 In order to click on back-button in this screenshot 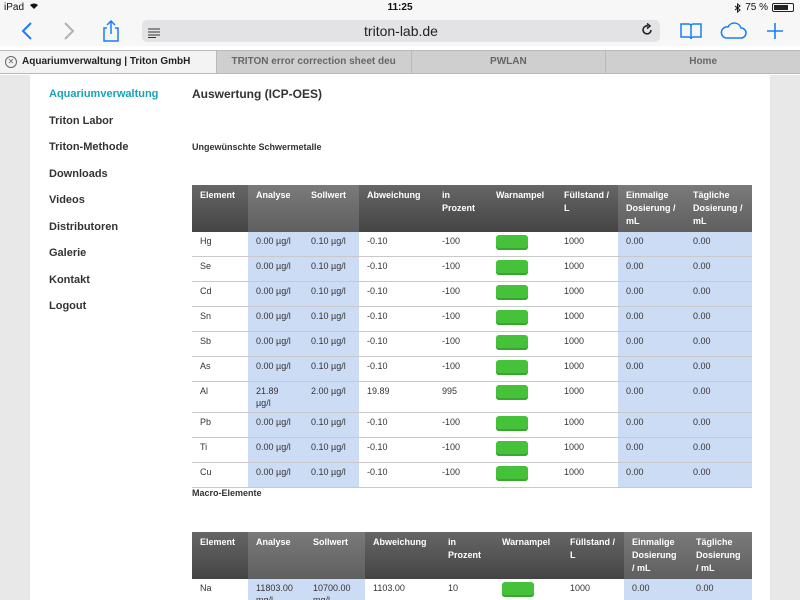, I will do `click(27, 31)`.